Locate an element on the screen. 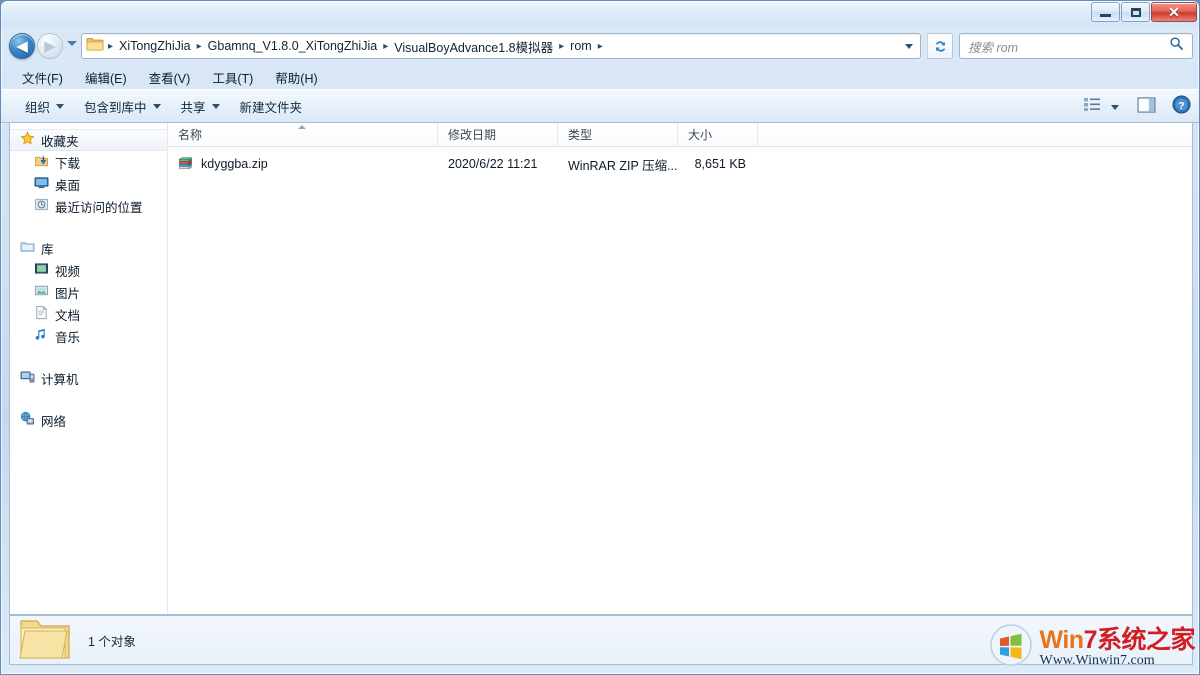 The width and height of the screenshot is (1200, 675). organize-button: 组织 is located at coordinates (44, 106).